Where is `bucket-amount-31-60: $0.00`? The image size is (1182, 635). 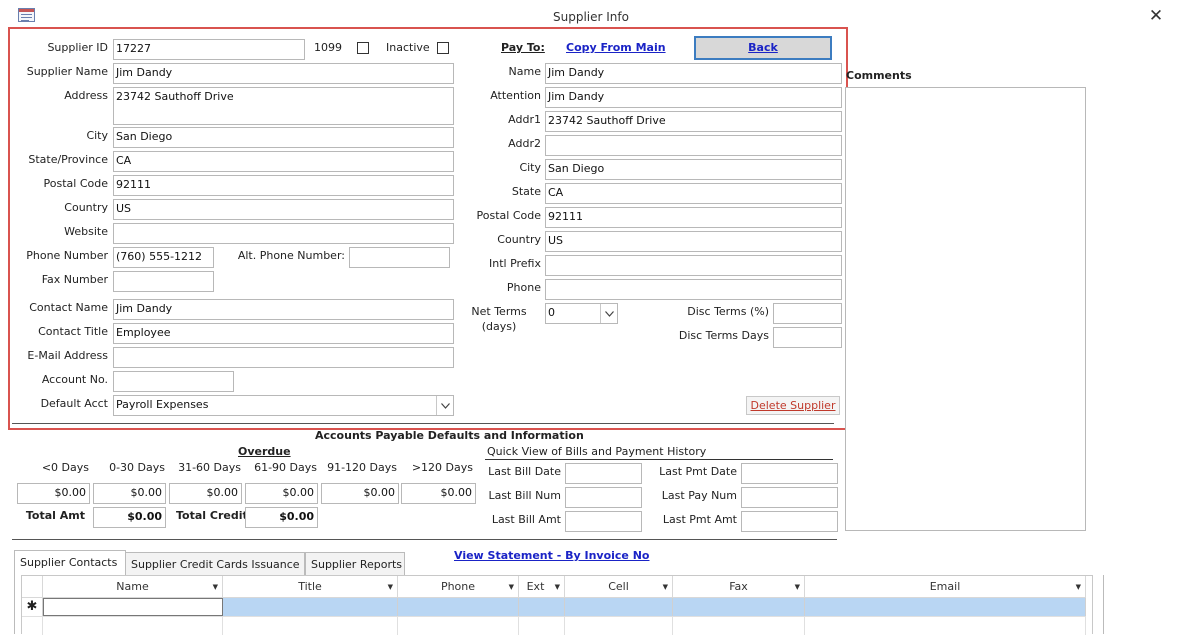 bucket-amount-31-60: $0.00 is located at coordinates (205, 493).